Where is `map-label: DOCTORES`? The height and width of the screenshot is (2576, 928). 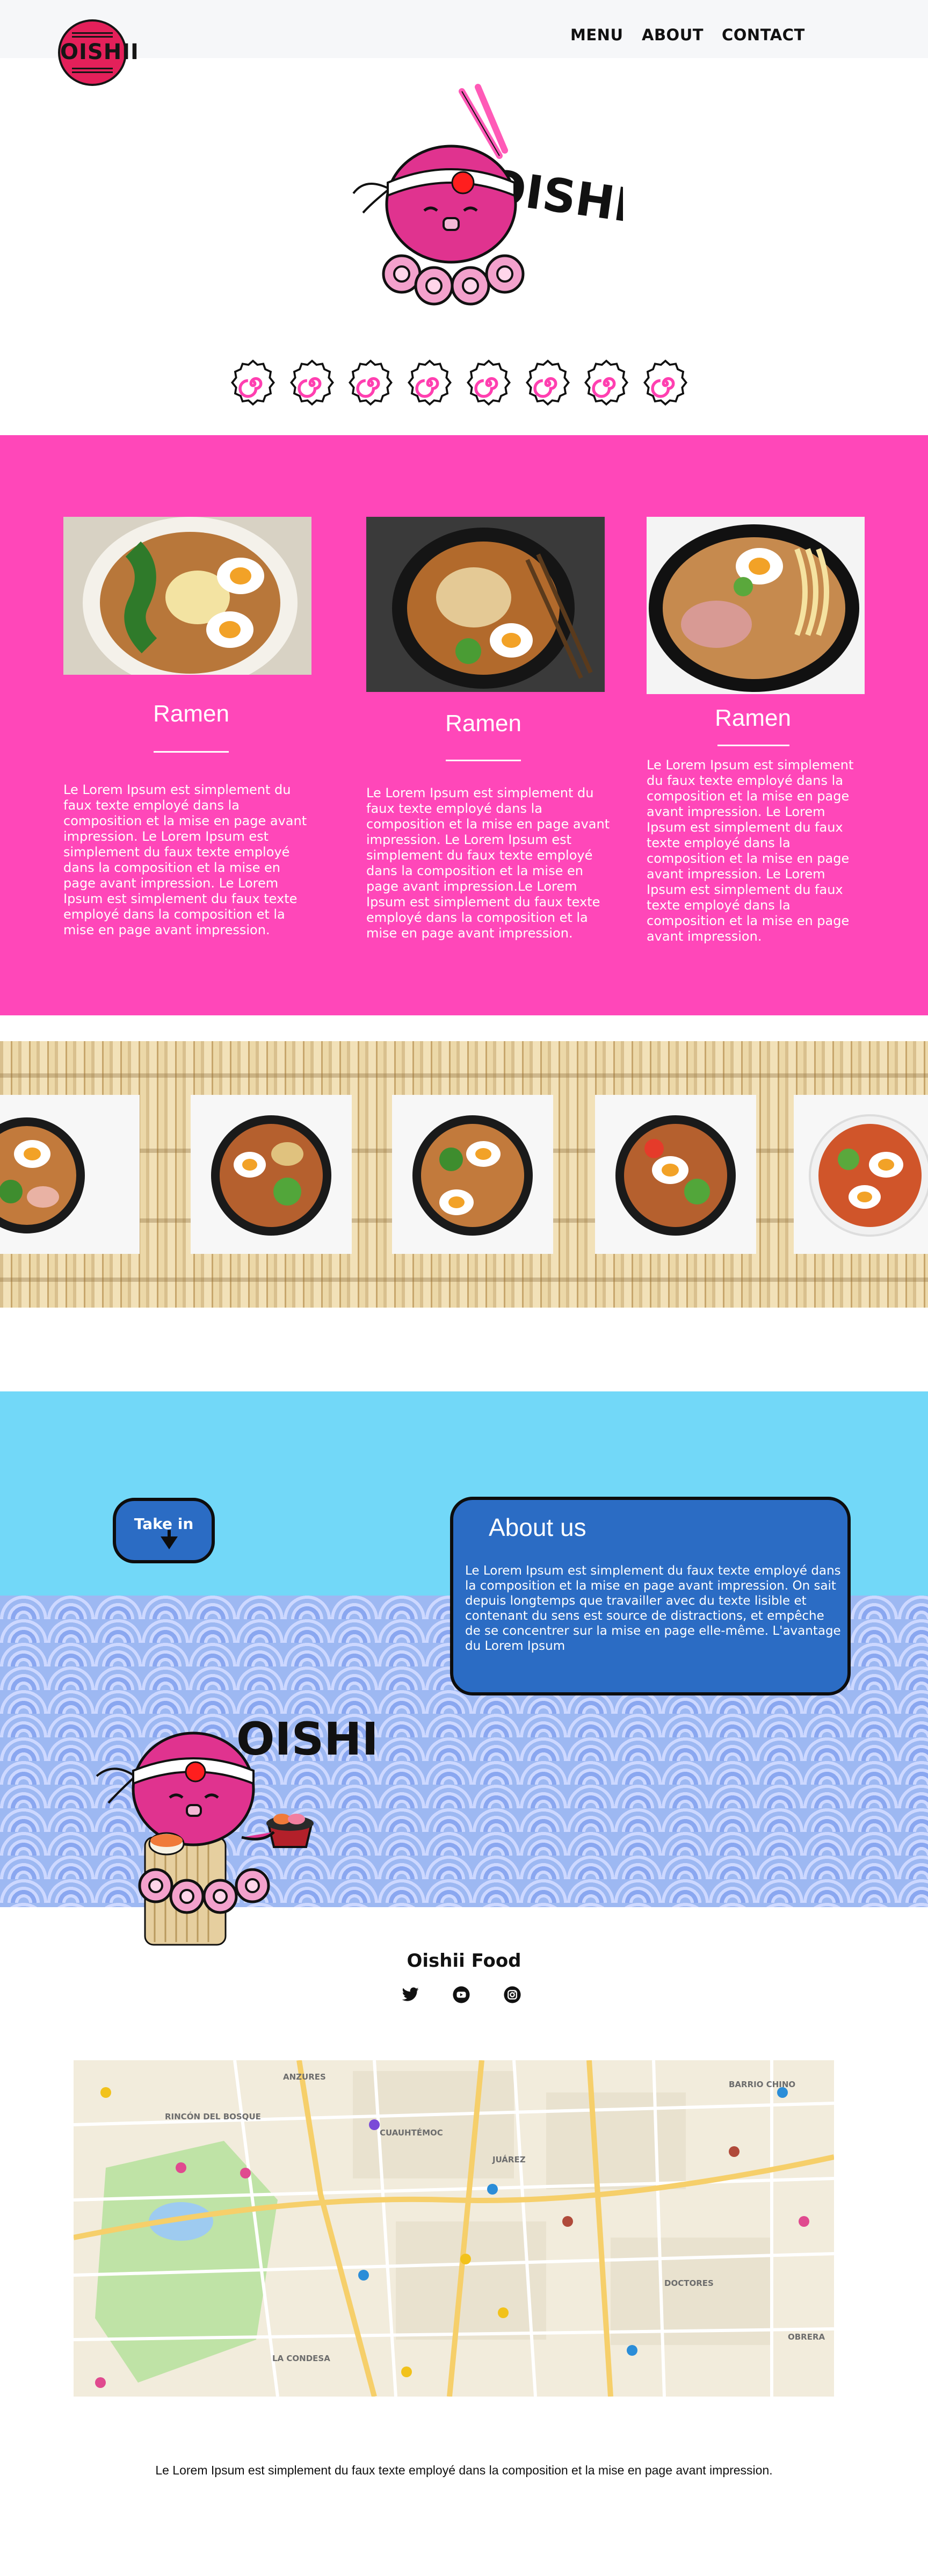 map-label: DOCTORES is located at coordinates (689, 2283).